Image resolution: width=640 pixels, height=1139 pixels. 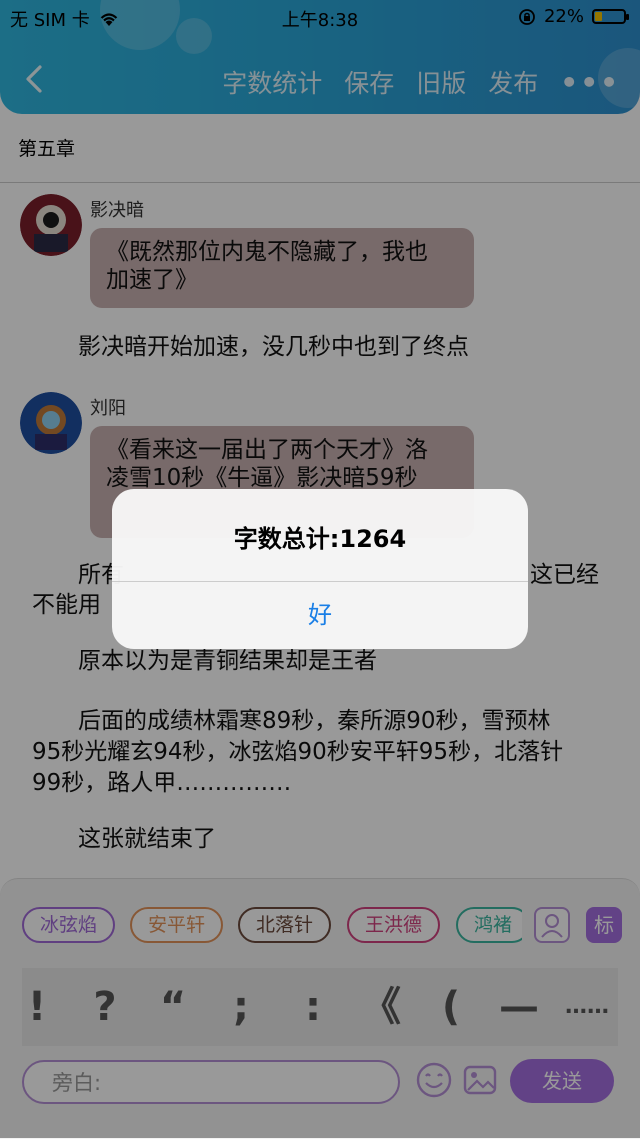 I want to click on word-count-alert: 字数总计:1264 好, so click(x=320, y=569).